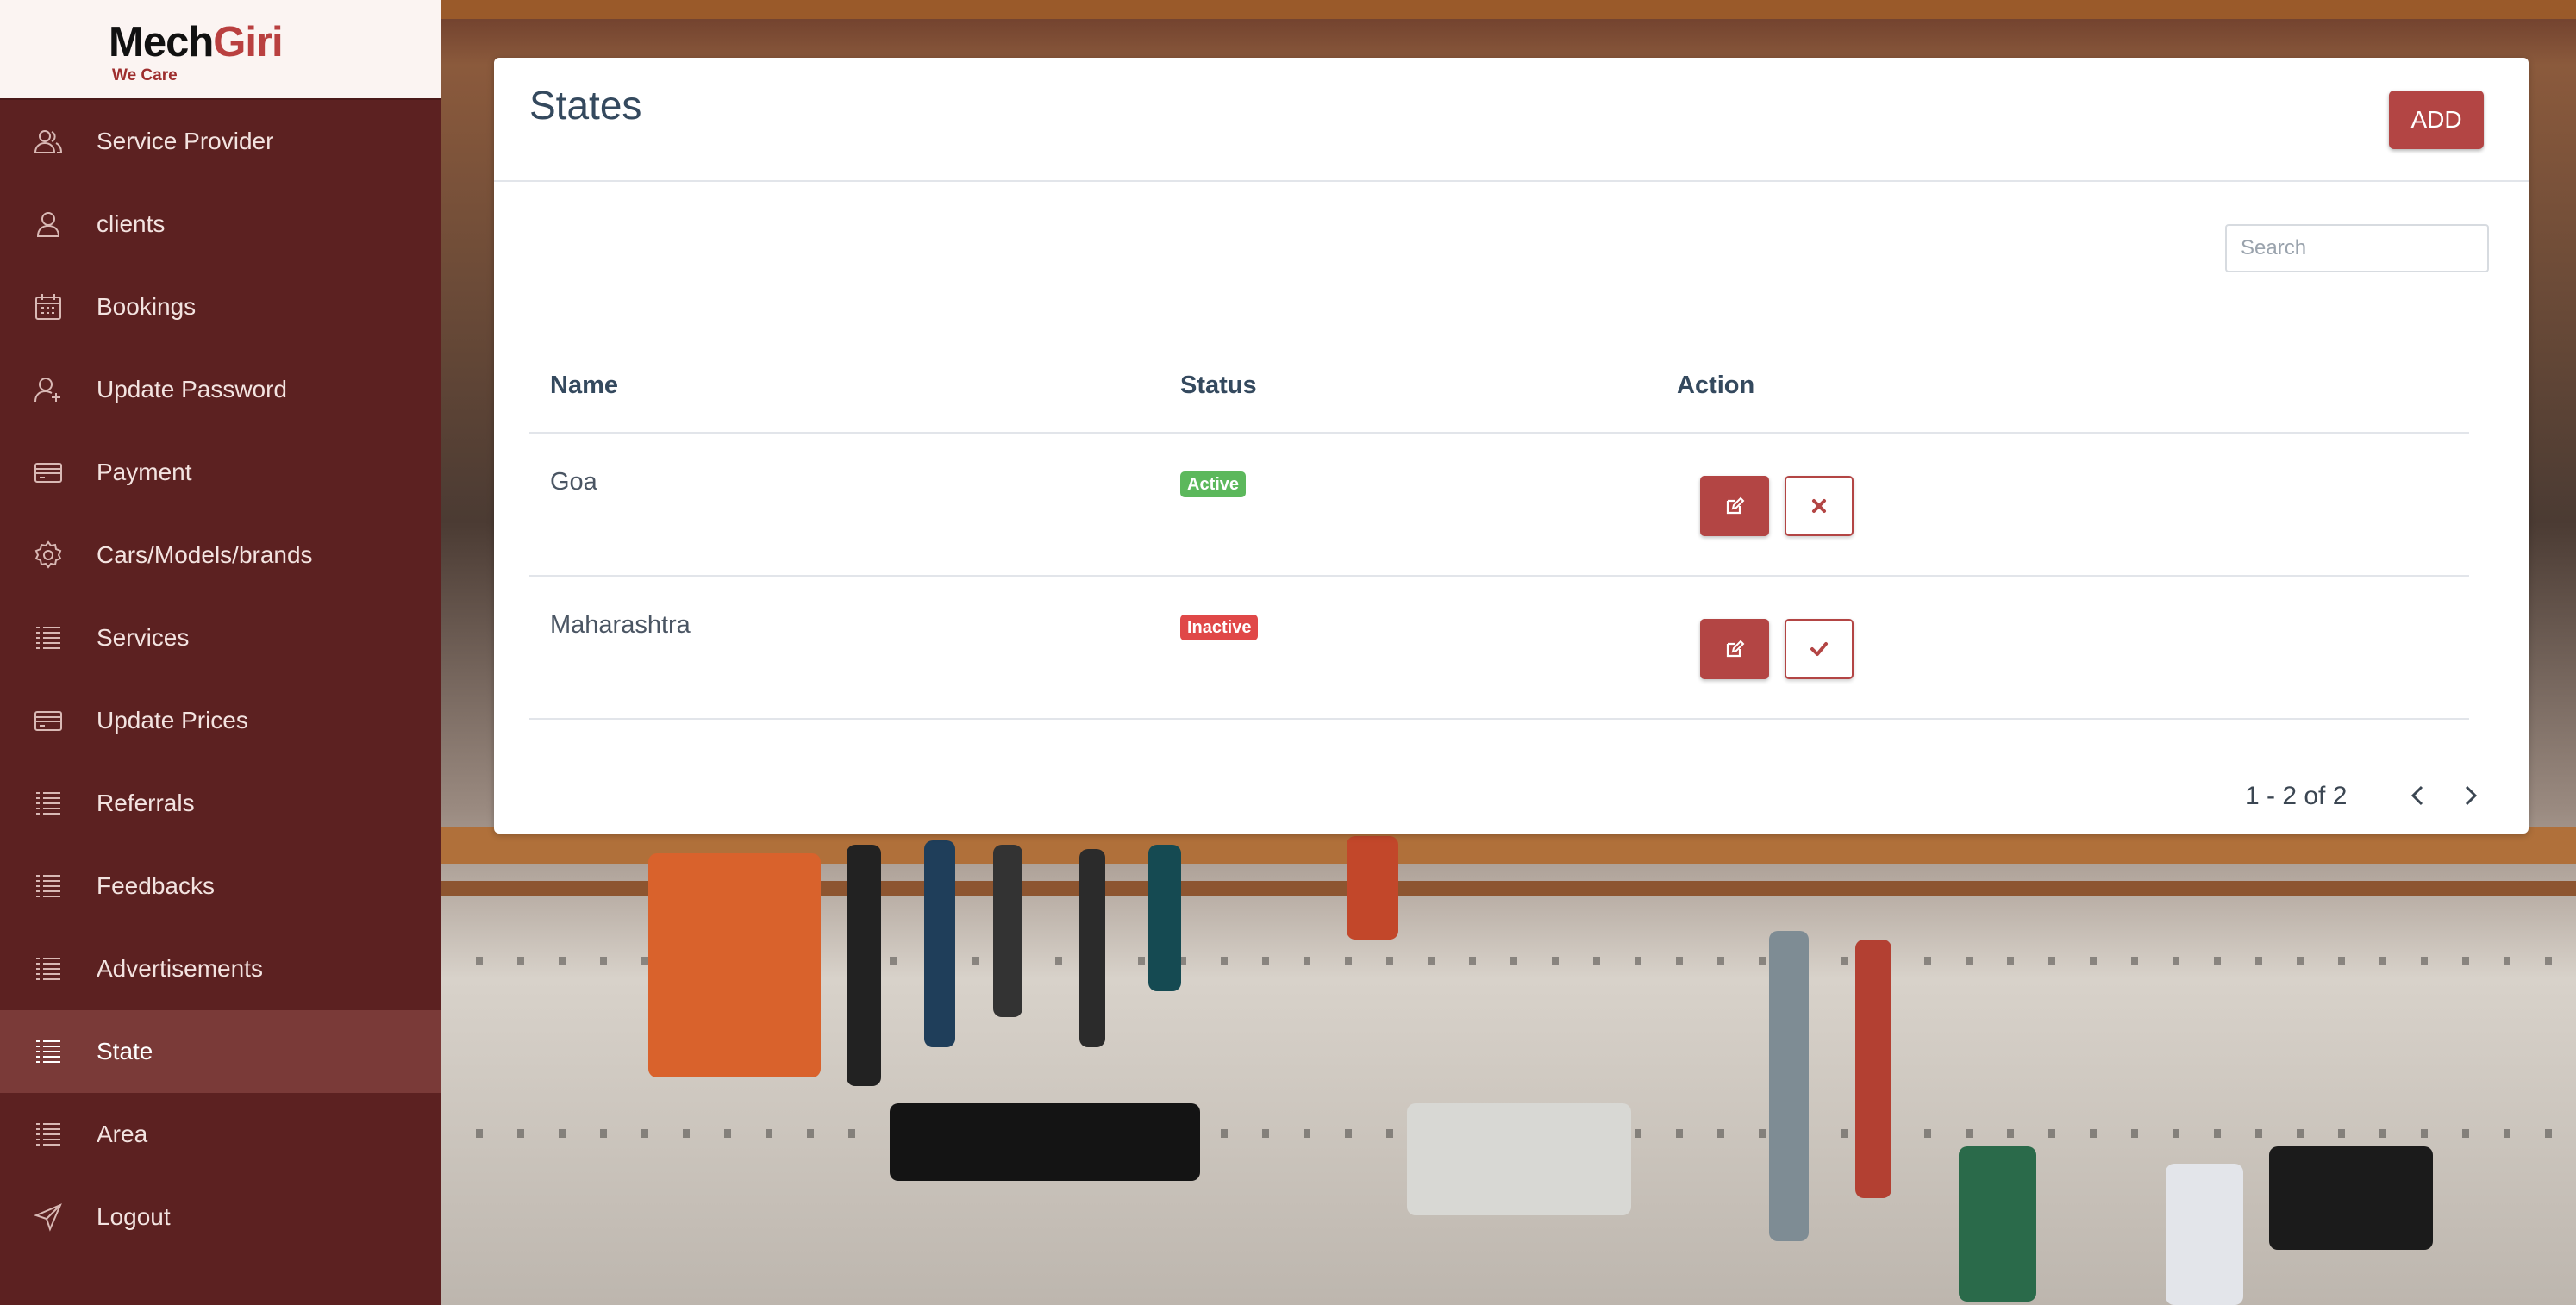 Image resolution: width=2576 pixels, height=1305 pixels. I want to click on status-badge: Inactive, so click(1219, 627).